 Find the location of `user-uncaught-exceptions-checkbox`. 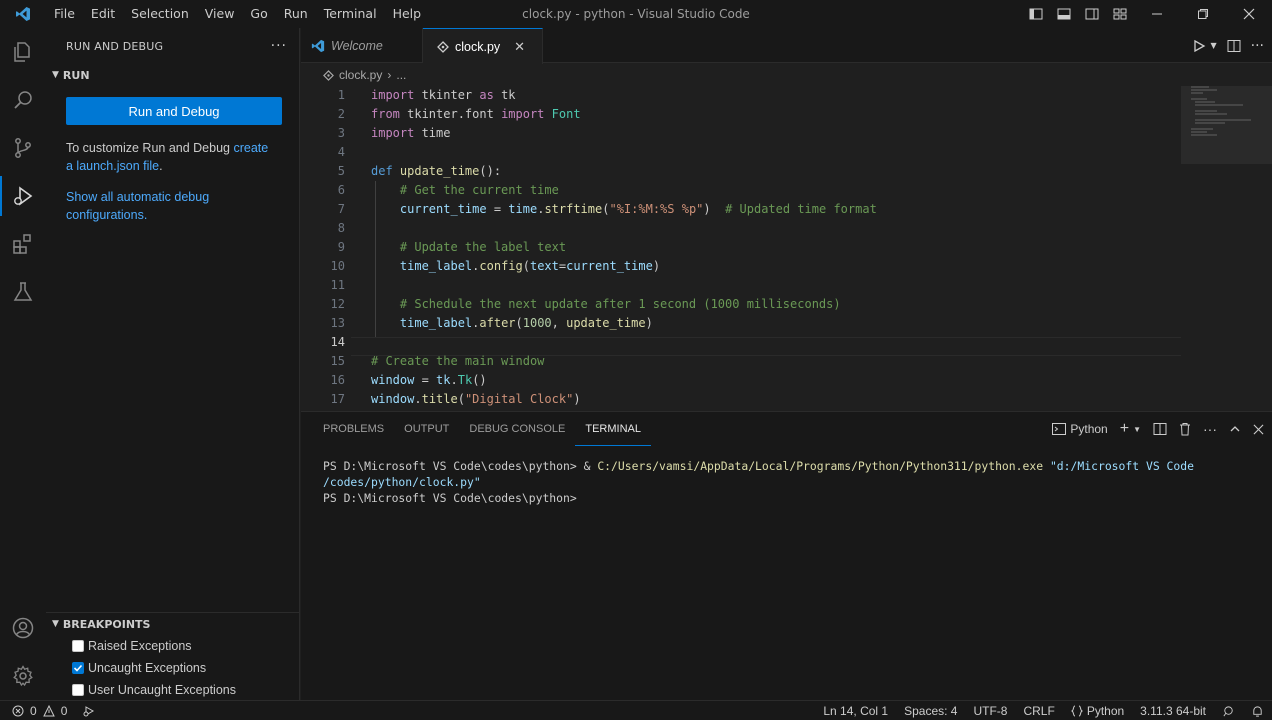

user-uncaught-exceptions-checkbox is located at coordinates (78, 690).